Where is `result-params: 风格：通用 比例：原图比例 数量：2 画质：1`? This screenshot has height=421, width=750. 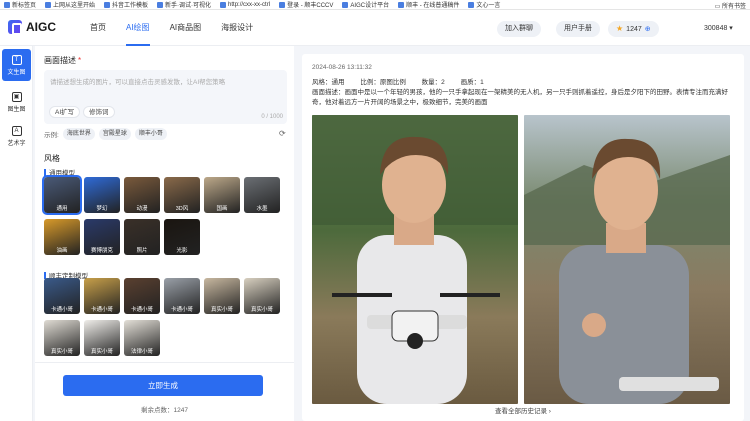 result-params: 风格：通用 比例：原图比例 数量：2 画质：1 is located at coordinates (398, 82).